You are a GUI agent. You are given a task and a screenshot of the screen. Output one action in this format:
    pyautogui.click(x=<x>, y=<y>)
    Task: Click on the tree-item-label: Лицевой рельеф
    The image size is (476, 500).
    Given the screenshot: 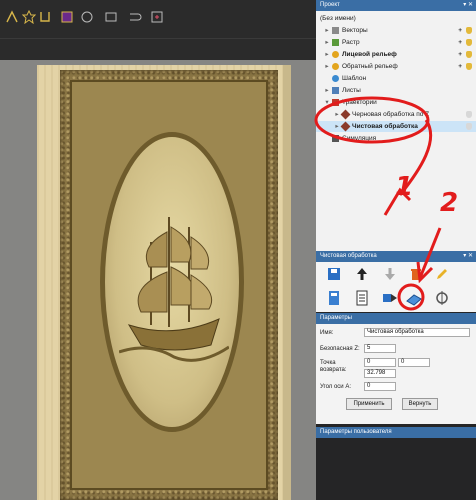 What is the action you would take?
    pyautogui.click(x=369, y=54)
    